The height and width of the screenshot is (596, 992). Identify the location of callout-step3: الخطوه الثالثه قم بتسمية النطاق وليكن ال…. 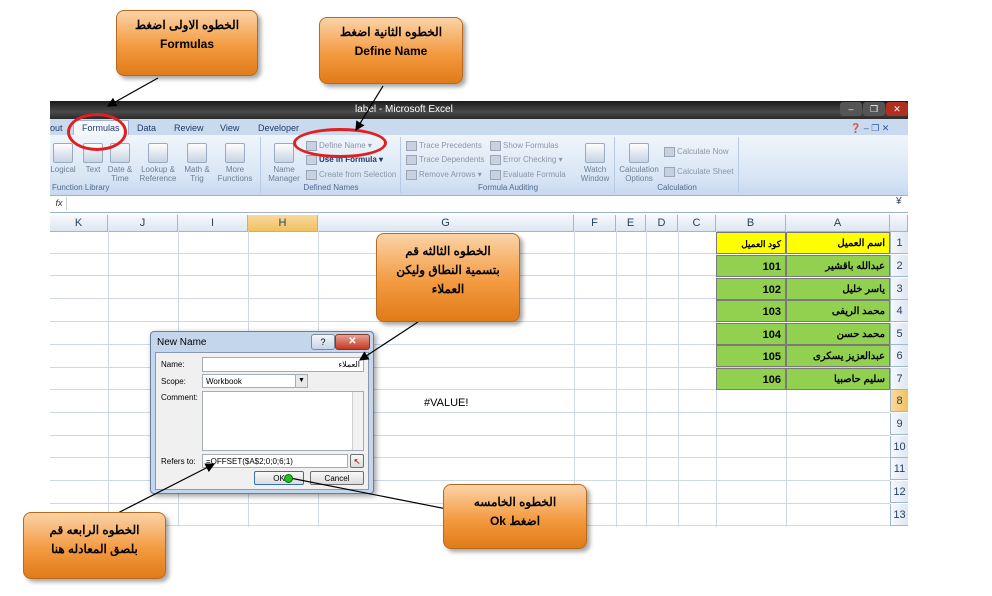
(448, 277).